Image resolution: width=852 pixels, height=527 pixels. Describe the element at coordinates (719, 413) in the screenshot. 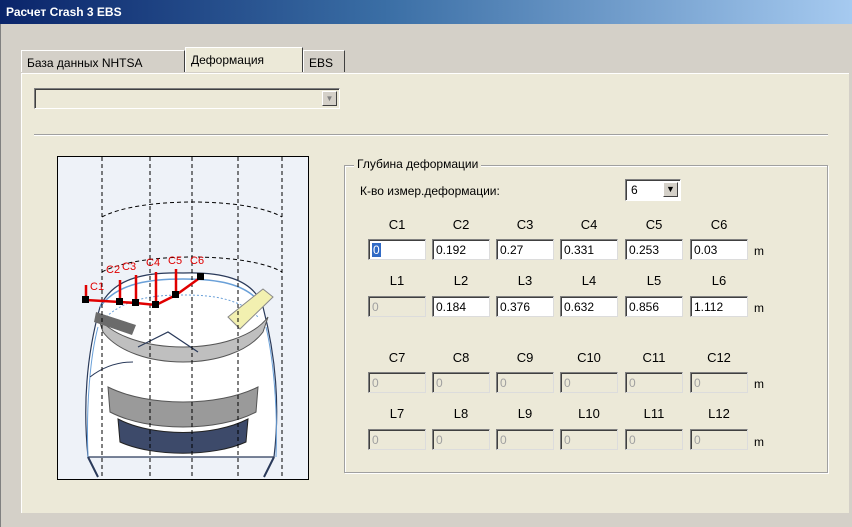

I see `header-l12: L12` at that location.